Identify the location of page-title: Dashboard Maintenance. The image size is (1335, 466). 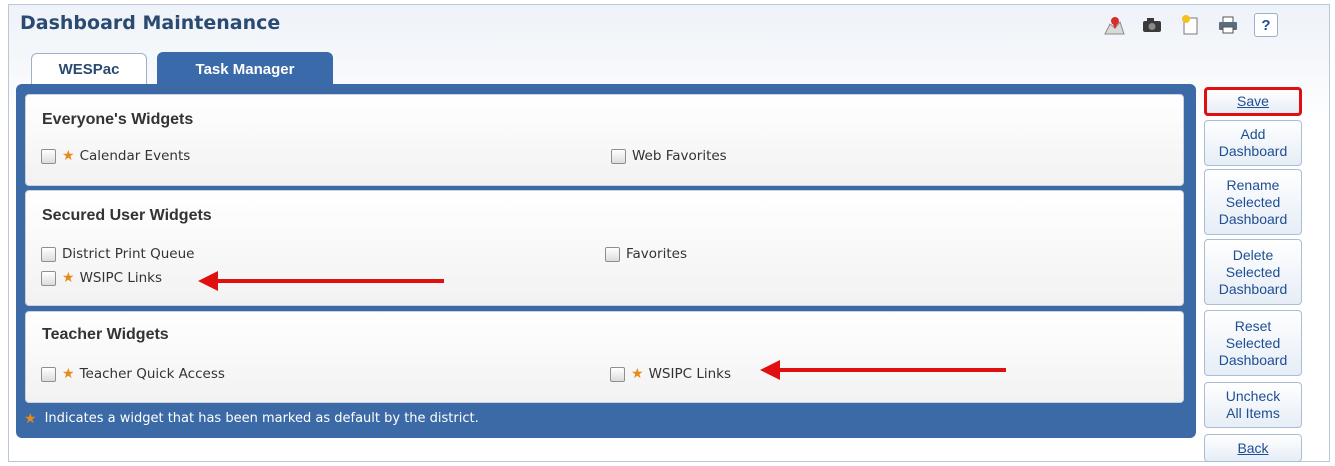
(150, 23).